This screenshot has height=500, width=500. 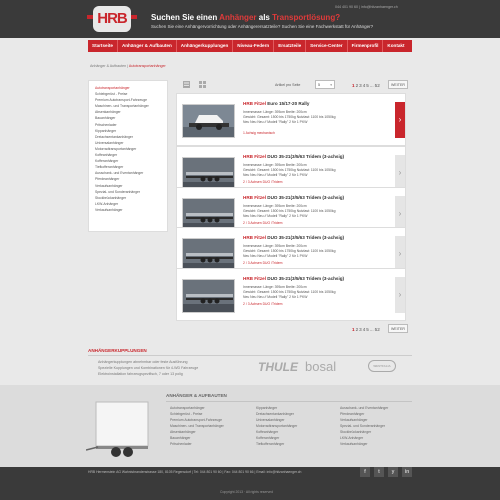 I want to click on chevron-down-icon: ▾, so click(x=331, y=85).